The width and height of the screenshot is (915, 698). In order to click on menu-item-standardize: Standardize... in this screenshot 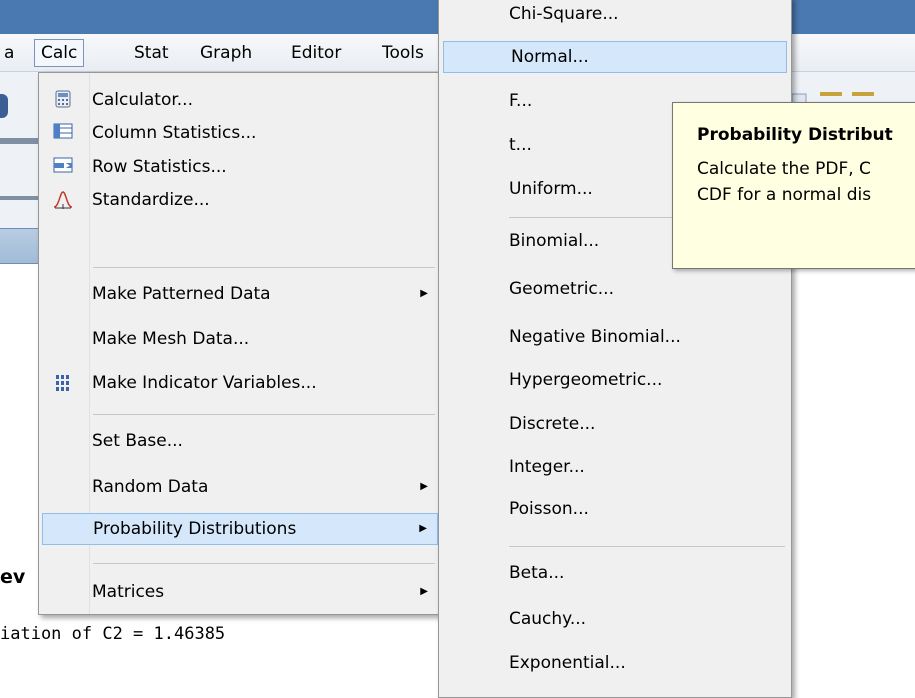, I will do `click(240, 200)`.